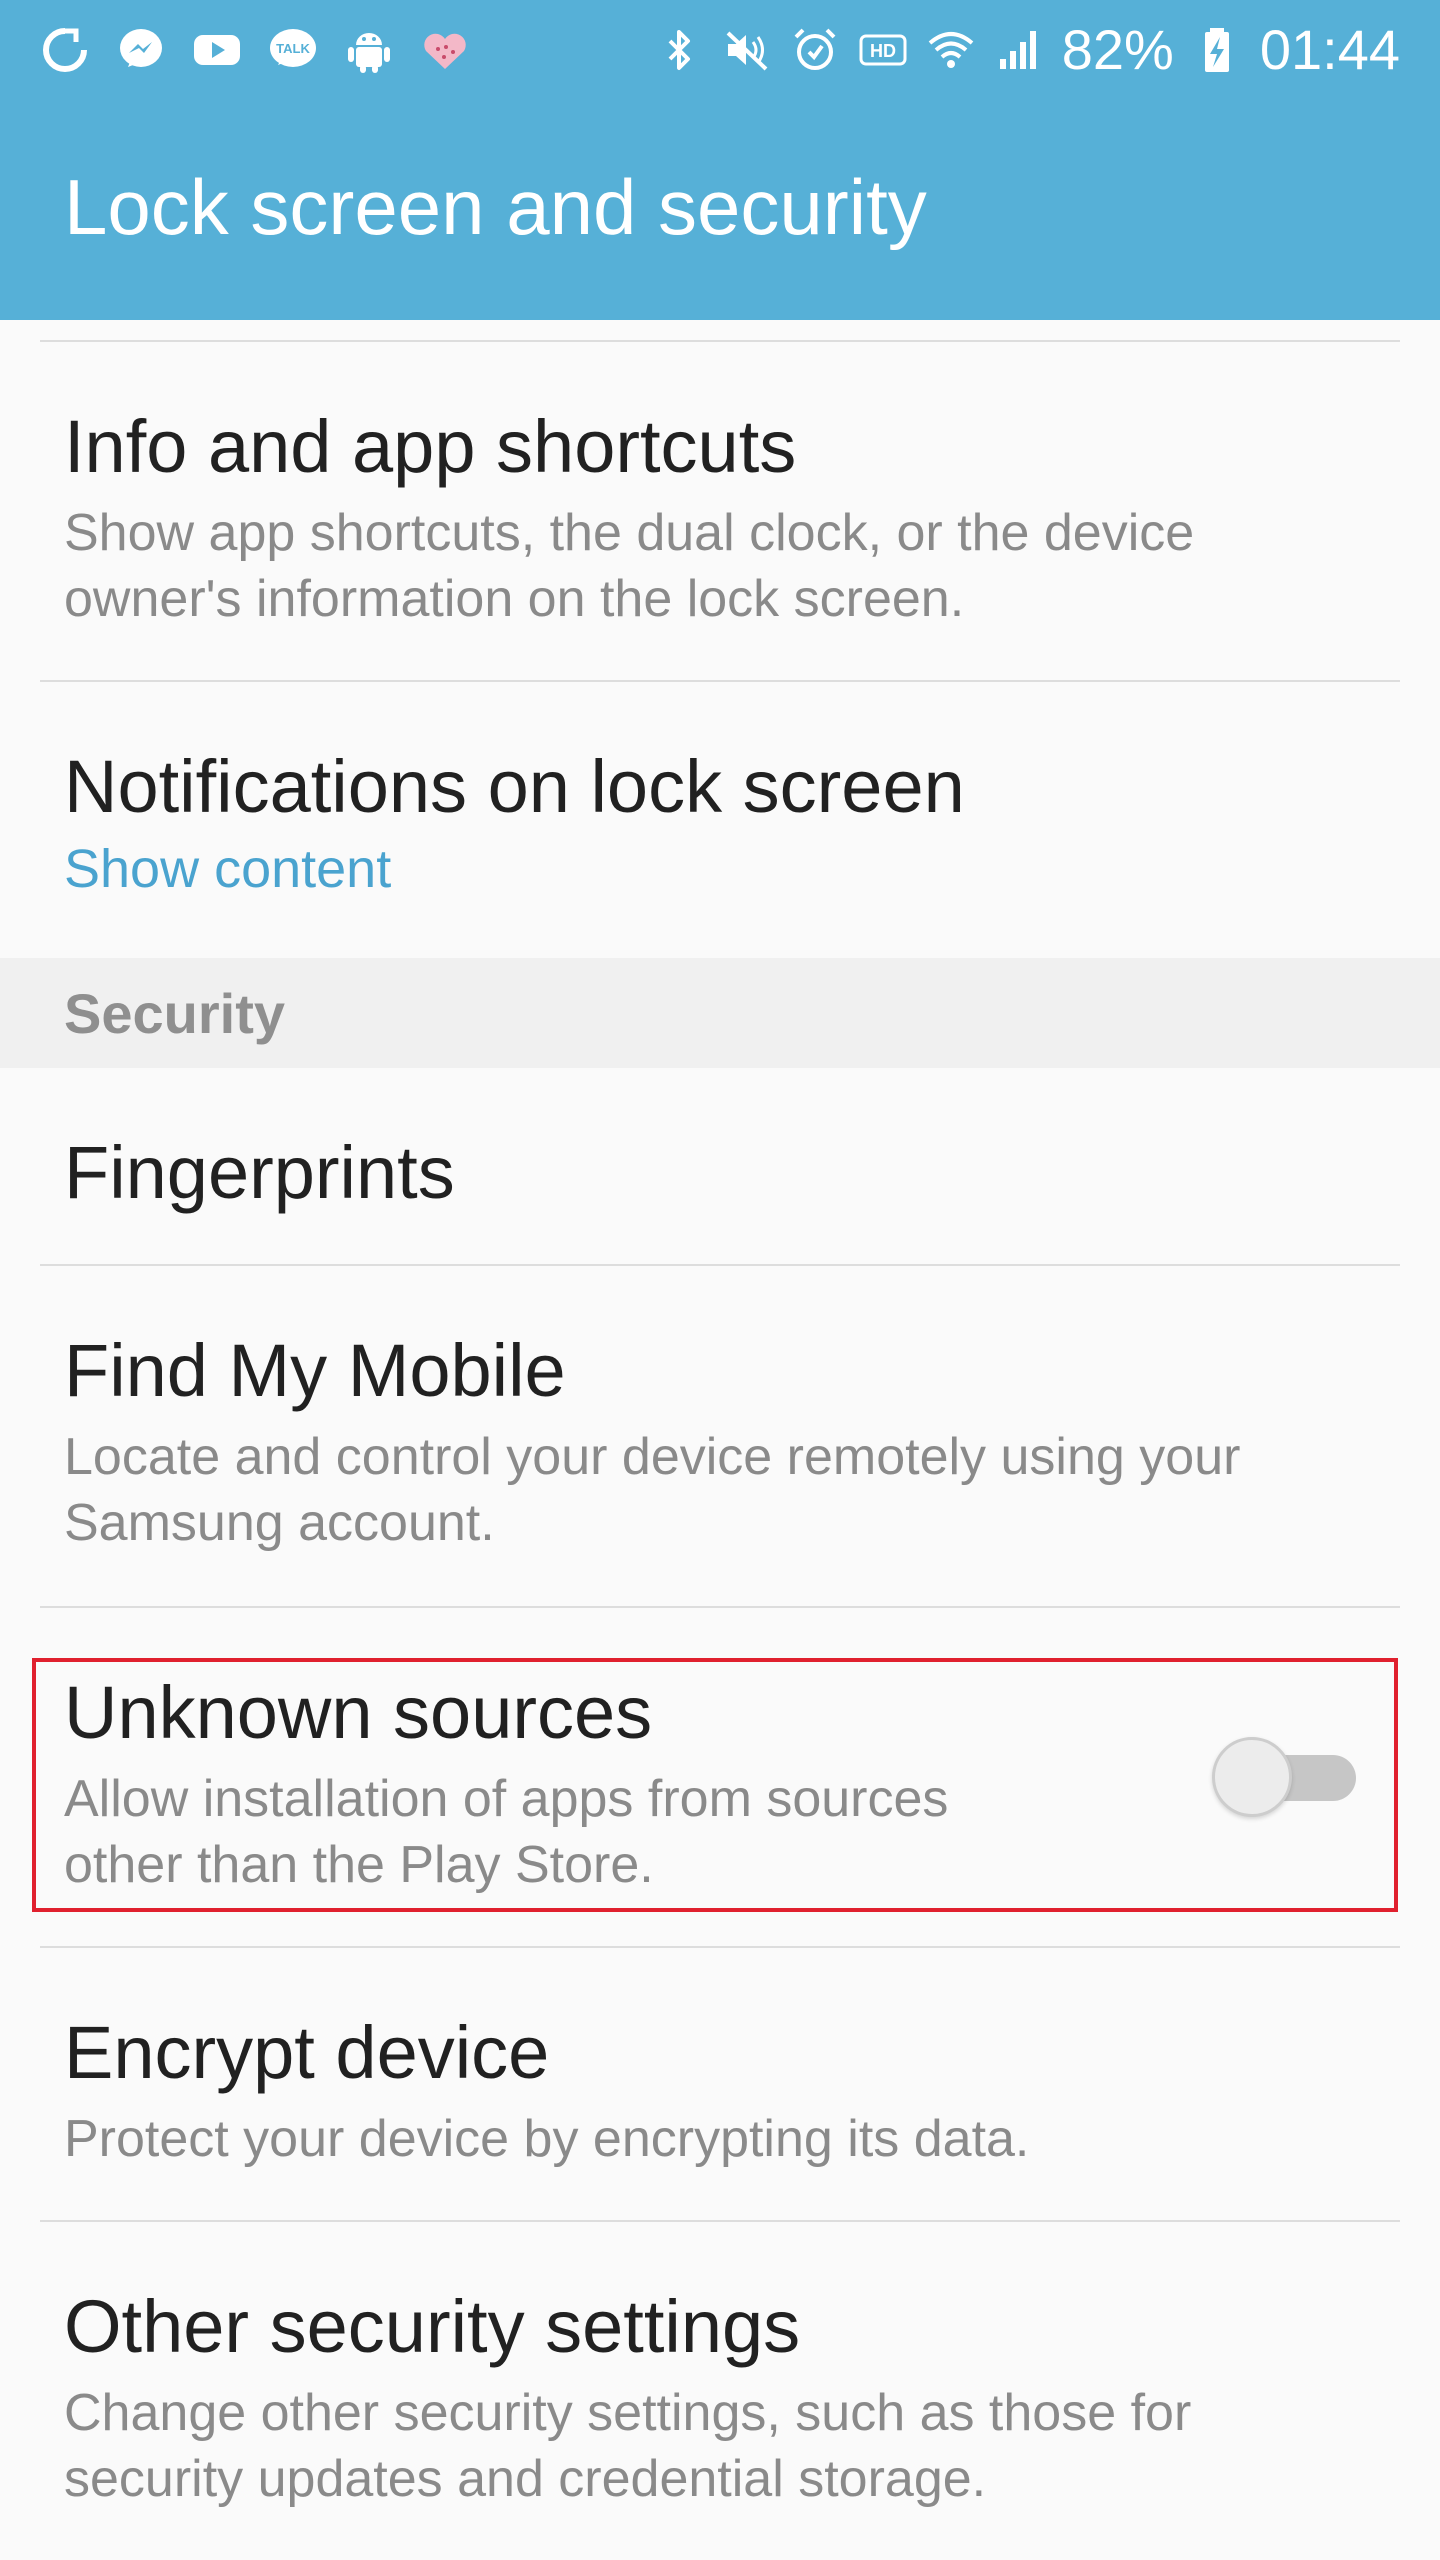 The width and height of the screenshot is (1440, 2560). Describe the element at coordinates (228, 869) in the screenshot. I see `notifications-value: Show content` at that location.